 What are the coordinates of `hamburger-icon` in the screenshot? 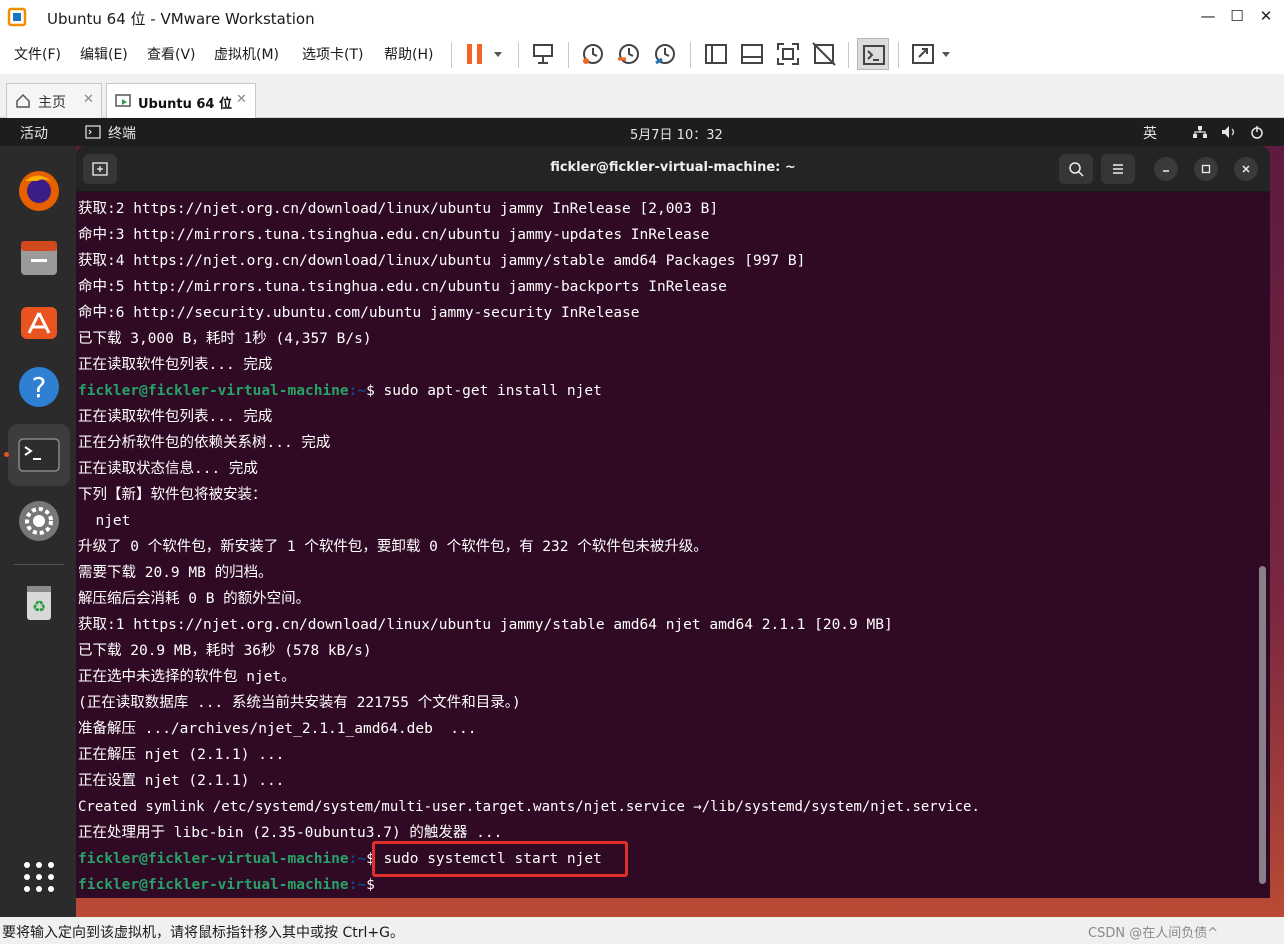 It's located at (1118, 169).